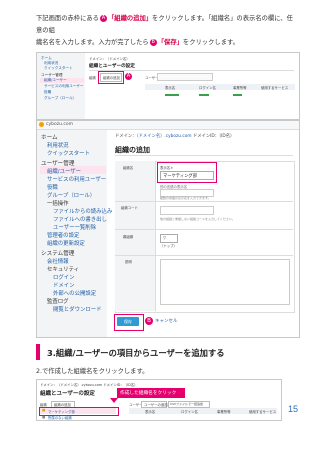 Image resolution: width=320 pixels, height=452 pixels. Describe the element at coordinates (60, 417) in the screenshot. I see `org-item-unassigned: 所属のない組織` at that location.